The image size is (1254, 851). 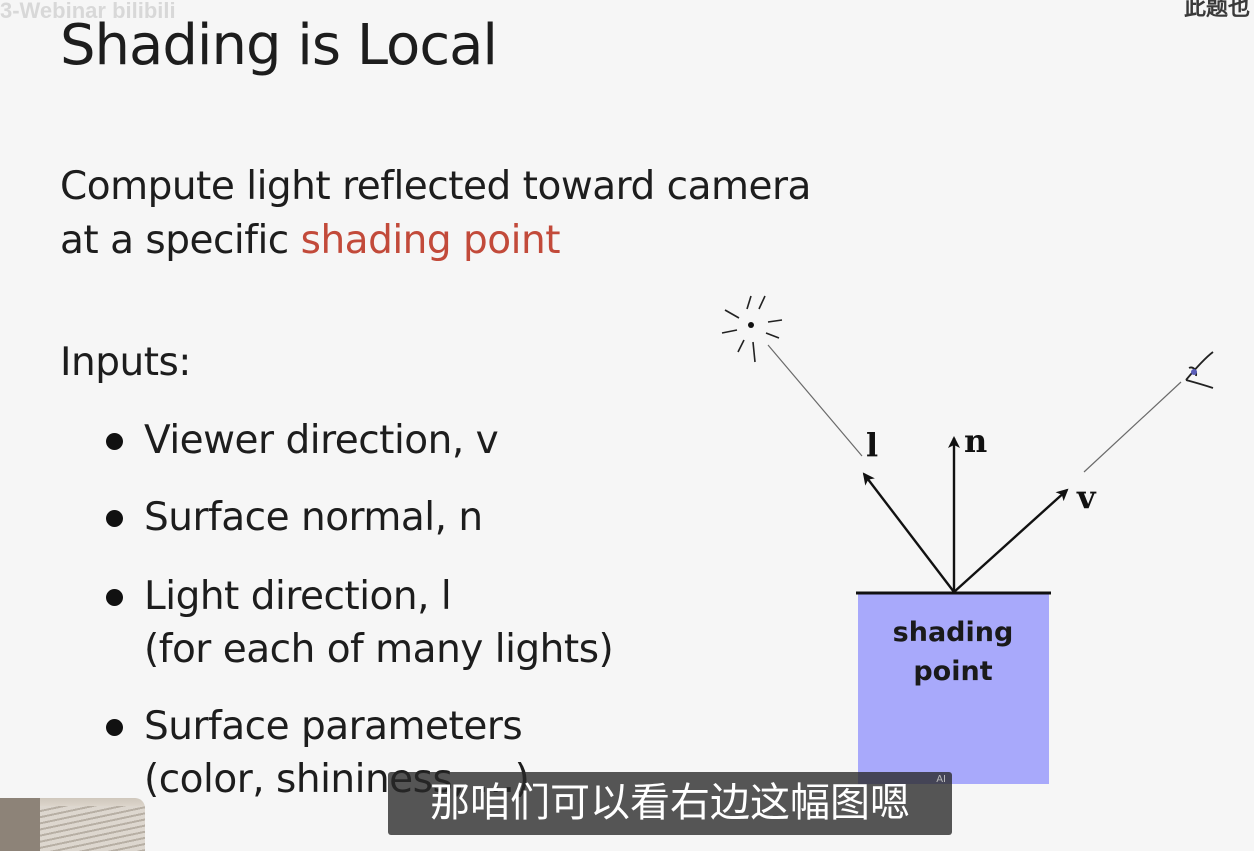 I want to click on view-ray, so click(x=1132, y=427).